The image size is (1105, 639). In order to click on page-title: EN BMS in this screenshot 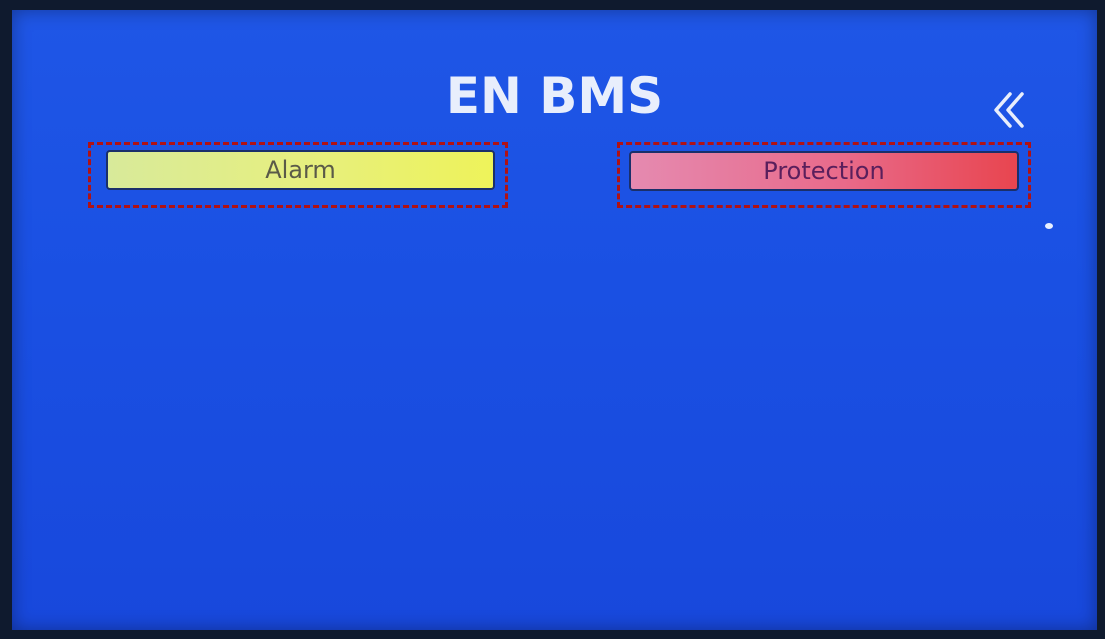, I will do `click(554, 96)`.